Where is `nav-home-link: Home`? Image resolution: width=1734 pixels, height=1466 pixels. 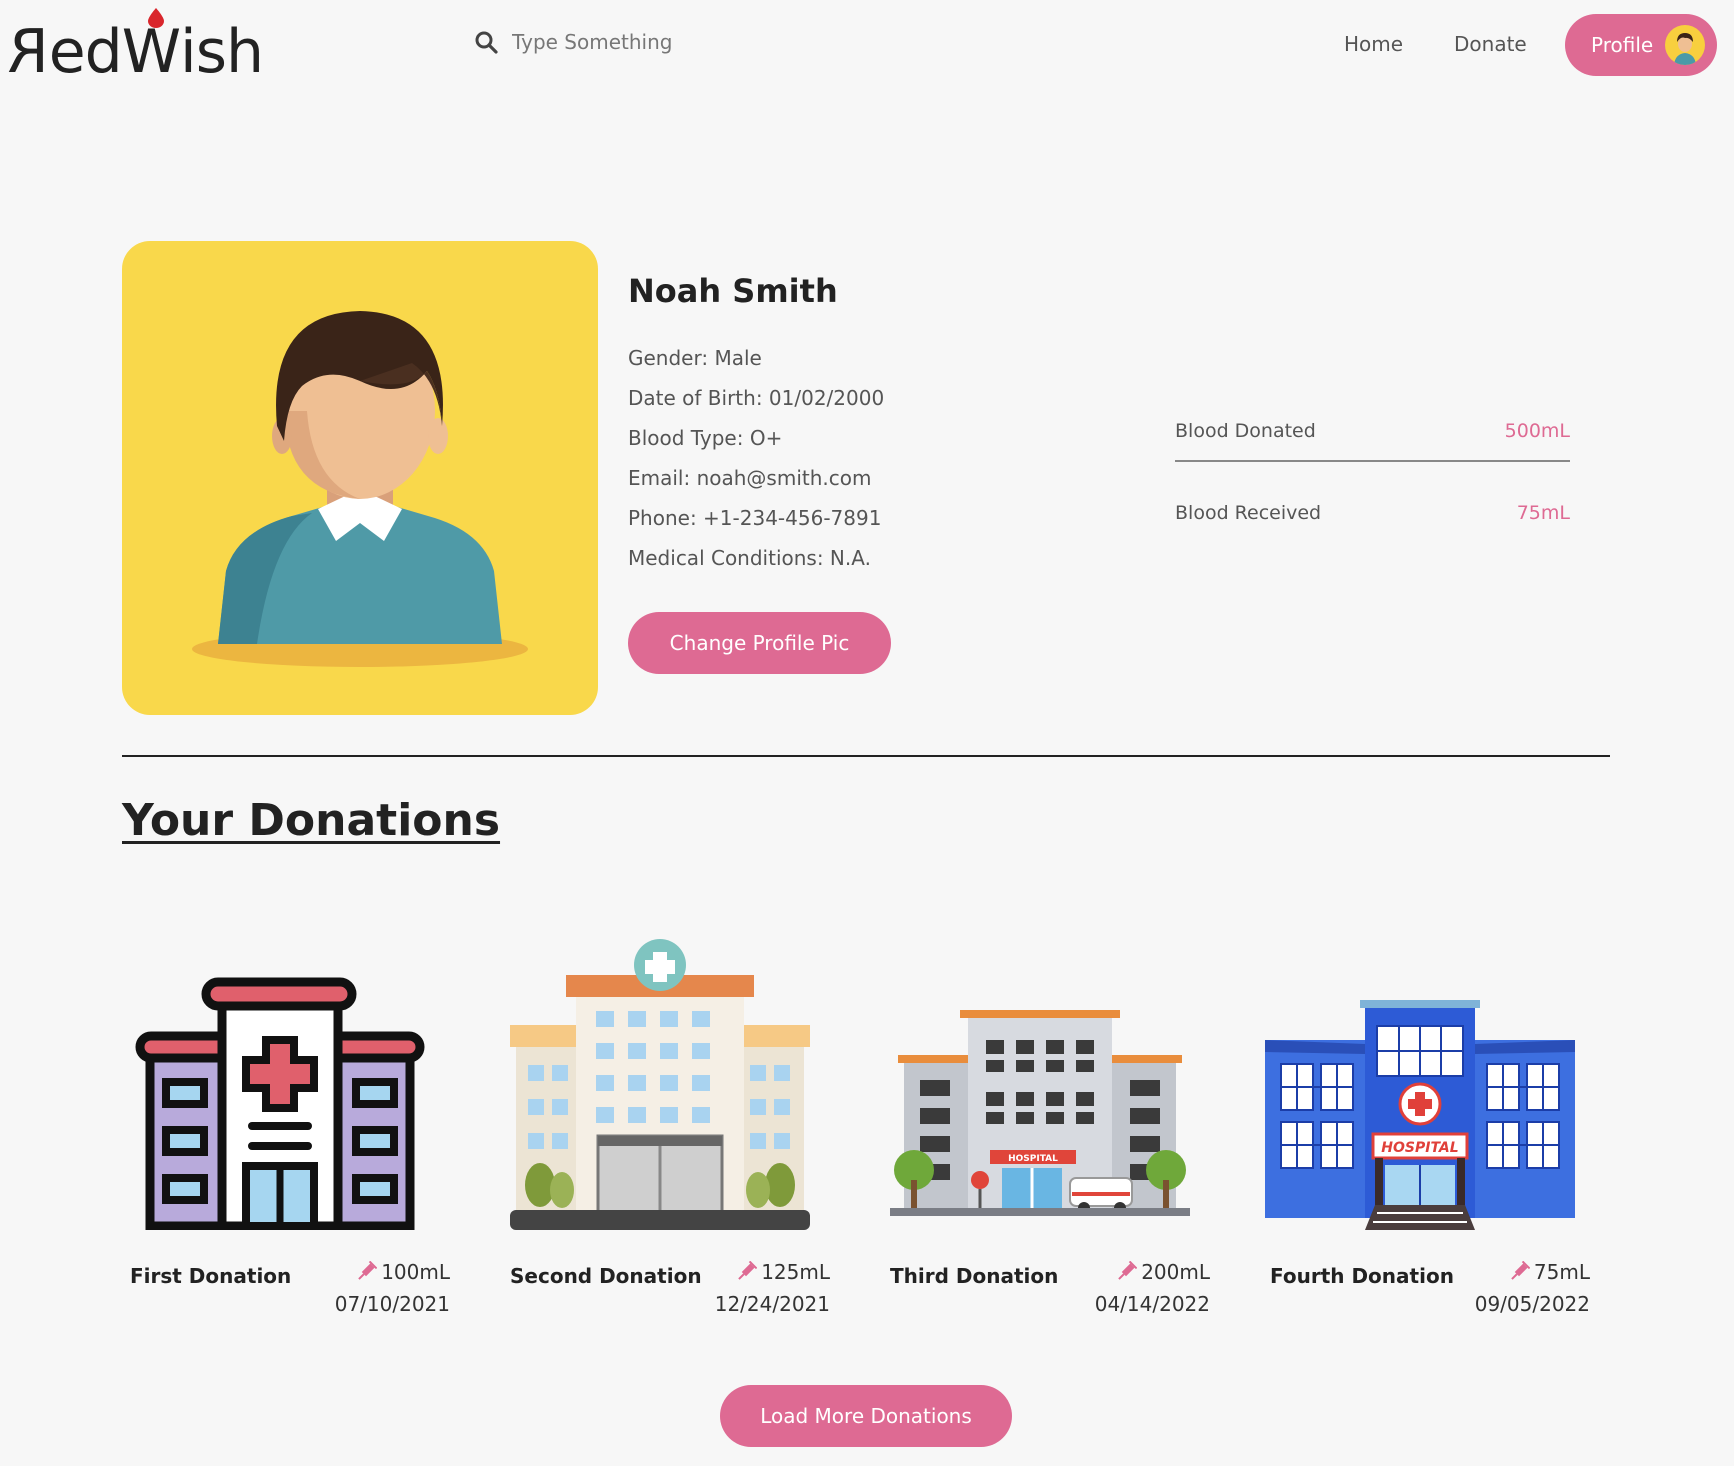
nav-home-link: Home is located at coordinates (1373, 44).